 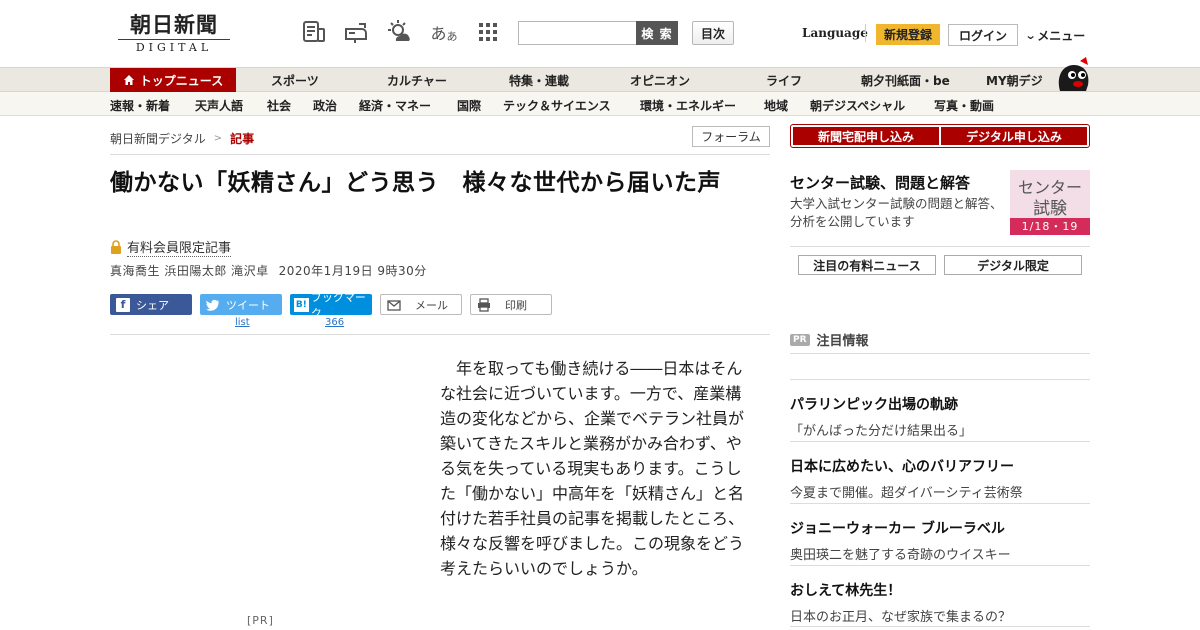 What do you see at coordinates (325, 105) in the screenshot?
I see `nav-politics: 政治` at bounding box center [325, 105].